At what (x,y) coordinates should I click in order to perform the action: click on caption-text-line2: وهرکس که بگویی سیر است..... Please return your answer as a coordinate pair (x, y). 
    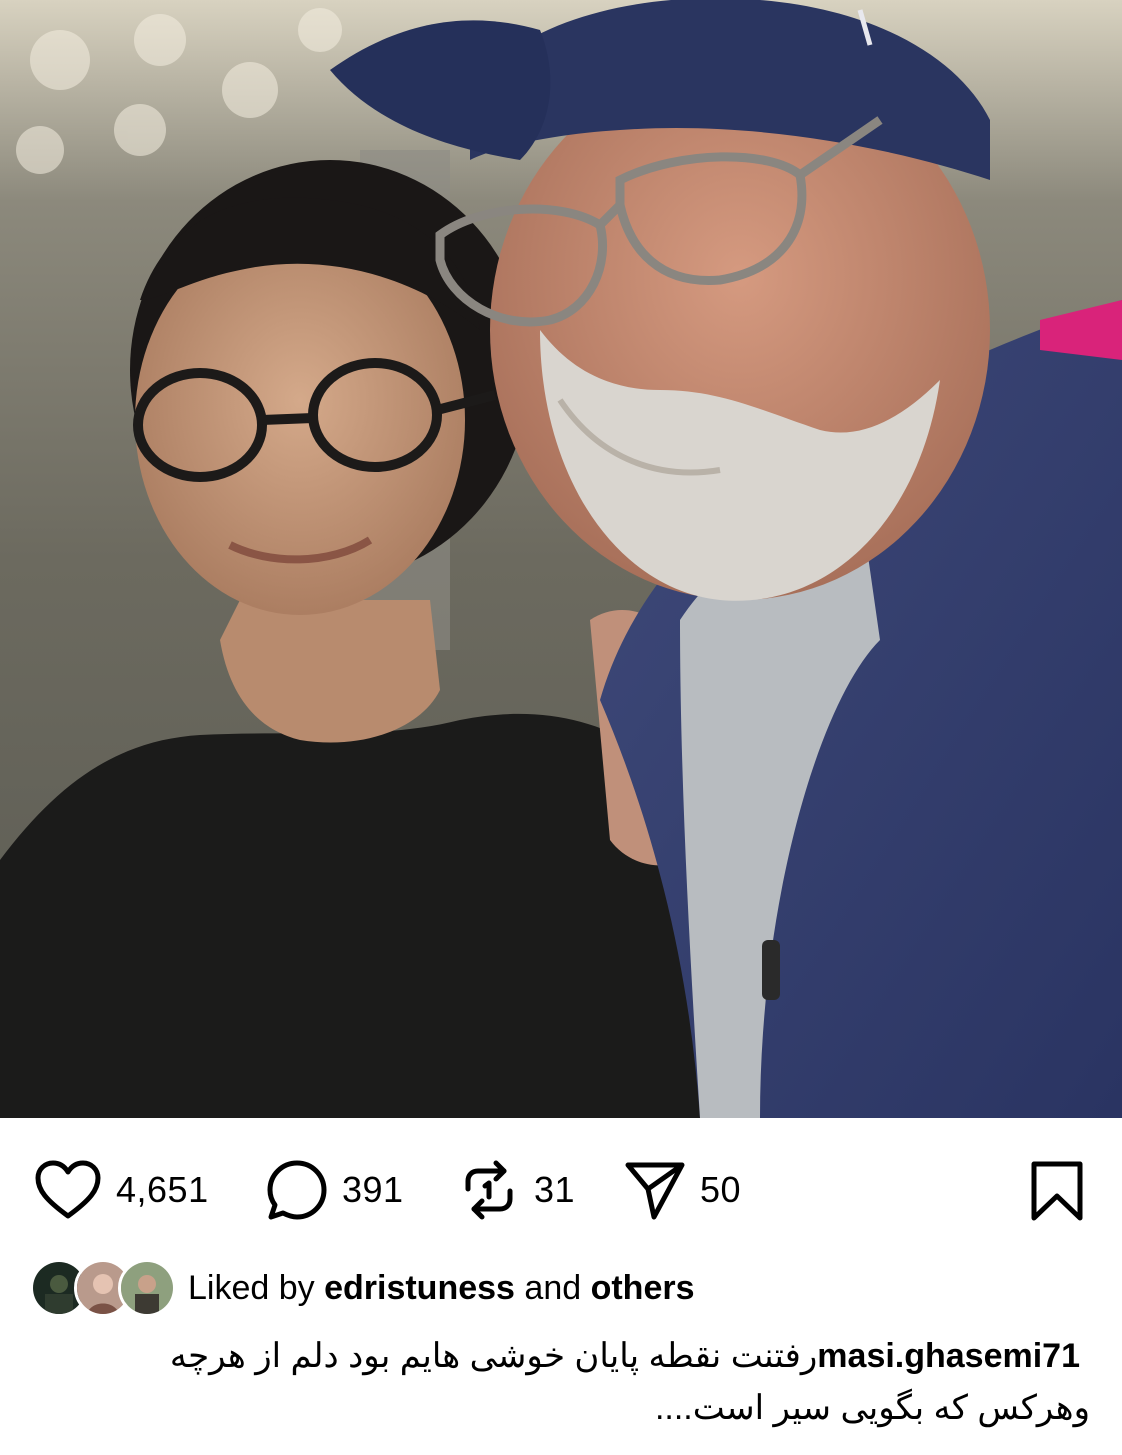
    Looking at the image, I should click on (872, 1408).